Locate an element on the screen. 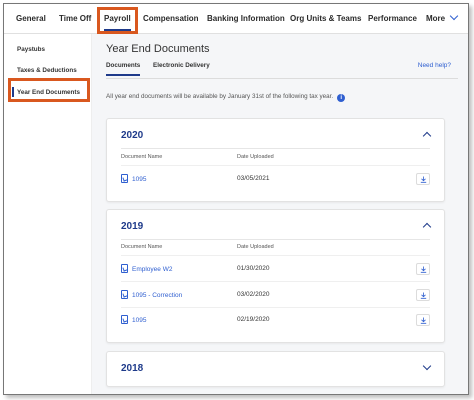  nav-more-label: More is located at coordinates (436, 18).